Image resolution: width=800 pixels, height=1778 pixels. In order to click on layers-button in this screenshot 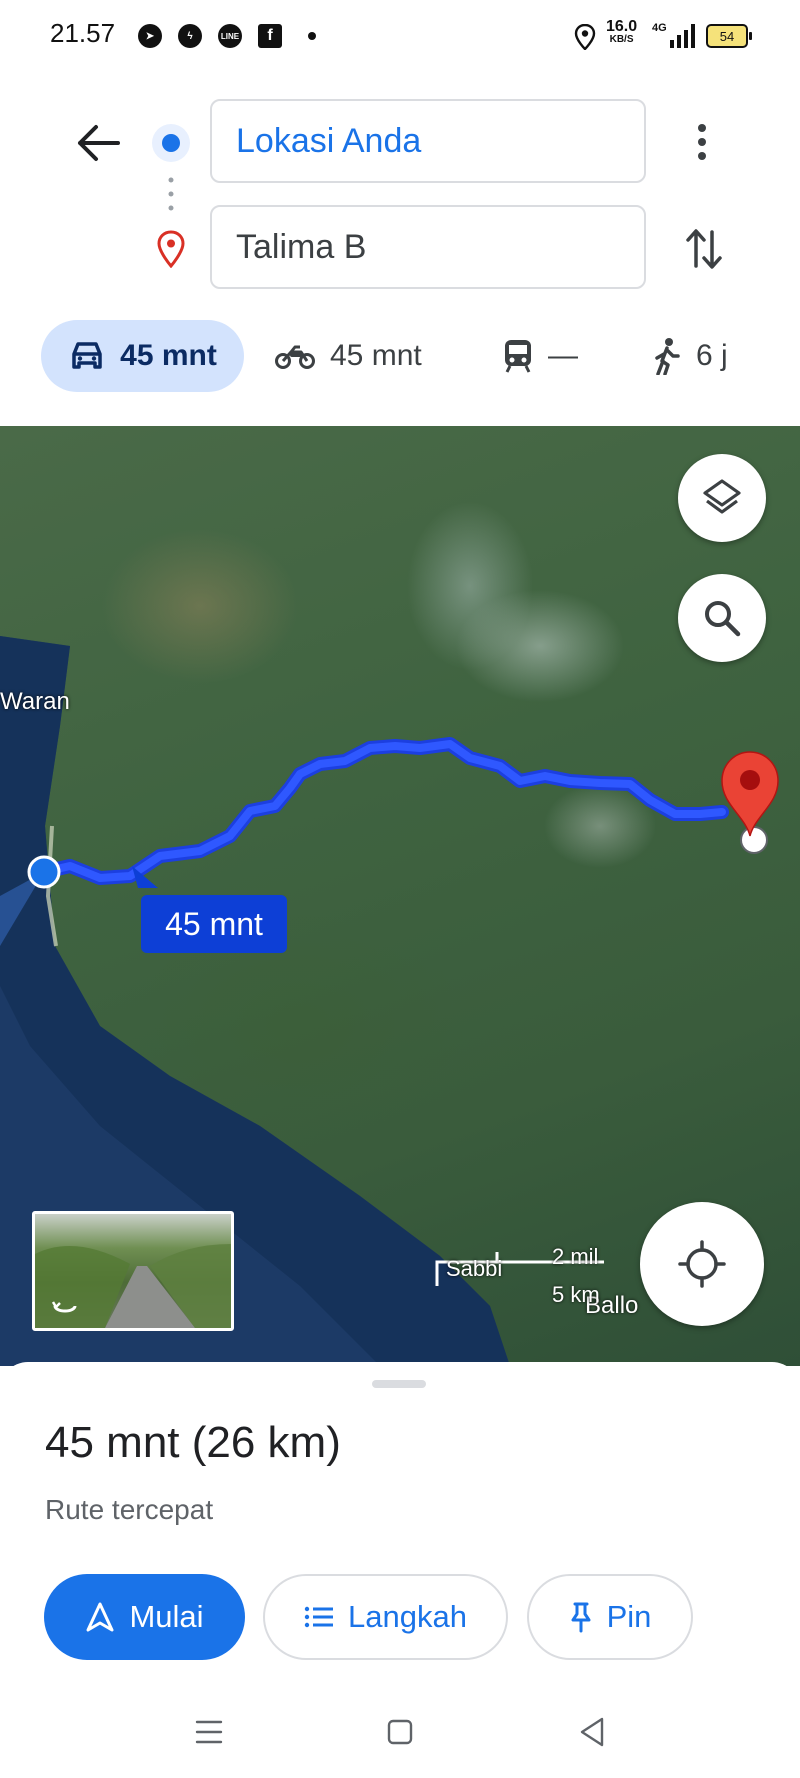, I will do `click(722, 498)`.